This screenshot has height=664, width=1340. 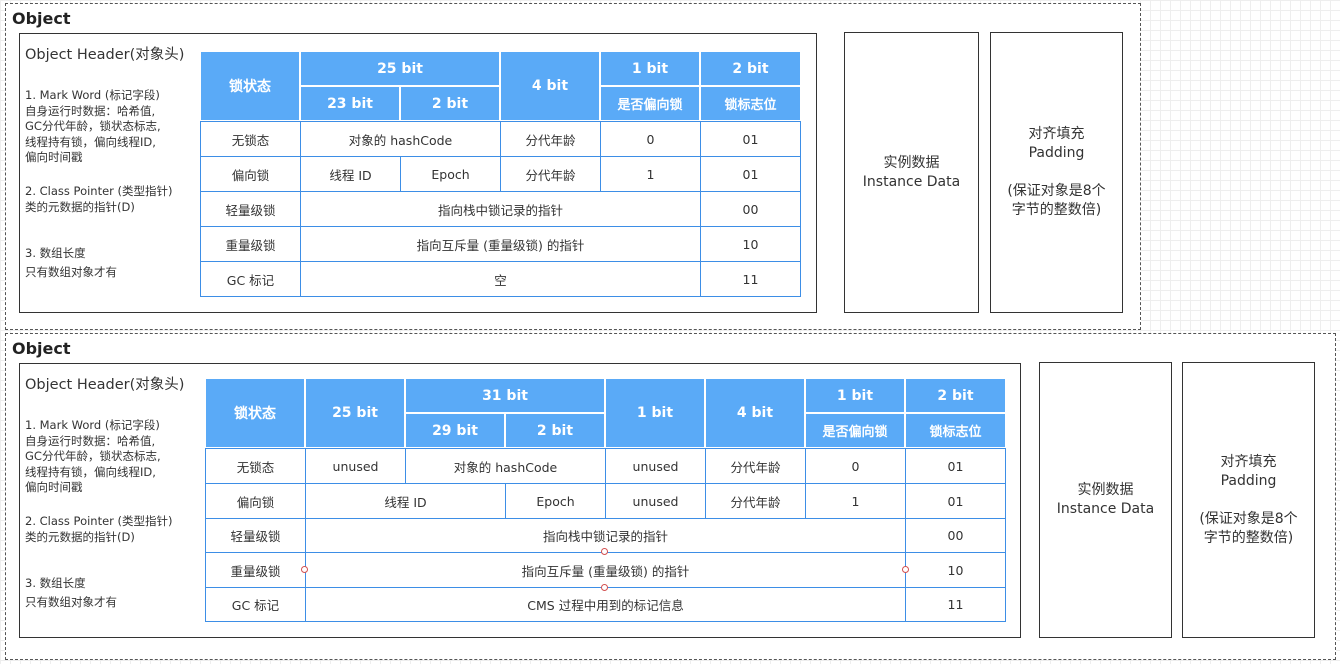 I want to click on instance-data-box-1: 实例数据 Instance Data, so click(x=911, y=172).